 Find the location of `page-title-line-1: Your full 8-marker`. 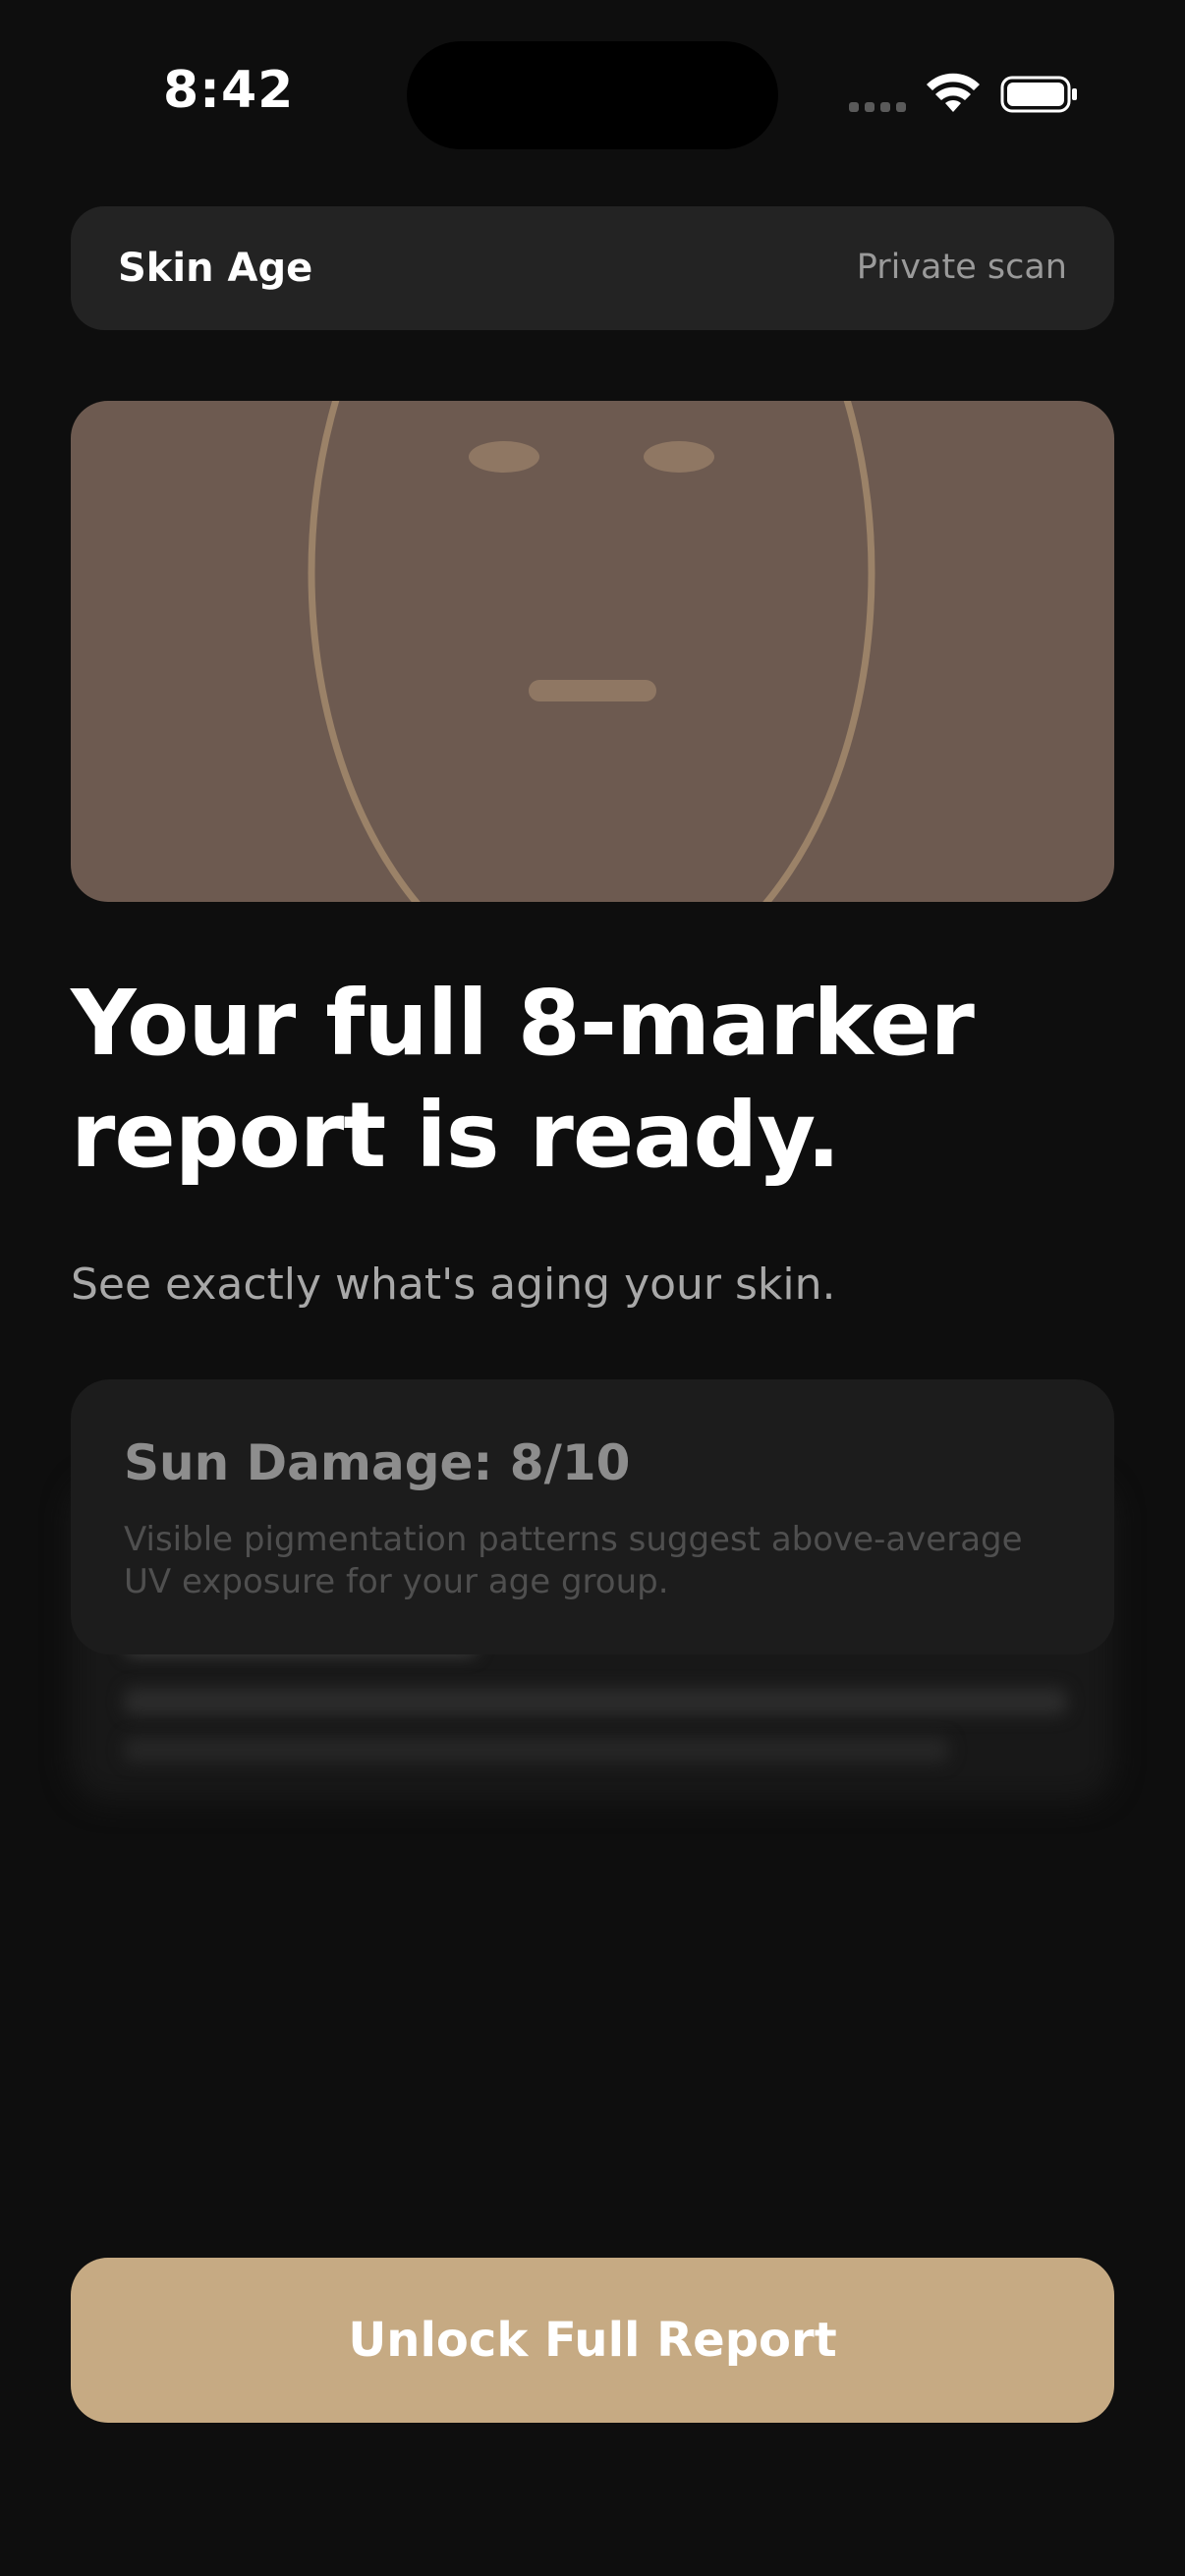

page-title-line-1: Your full 8-marker is located at coordinates (523, 1023).